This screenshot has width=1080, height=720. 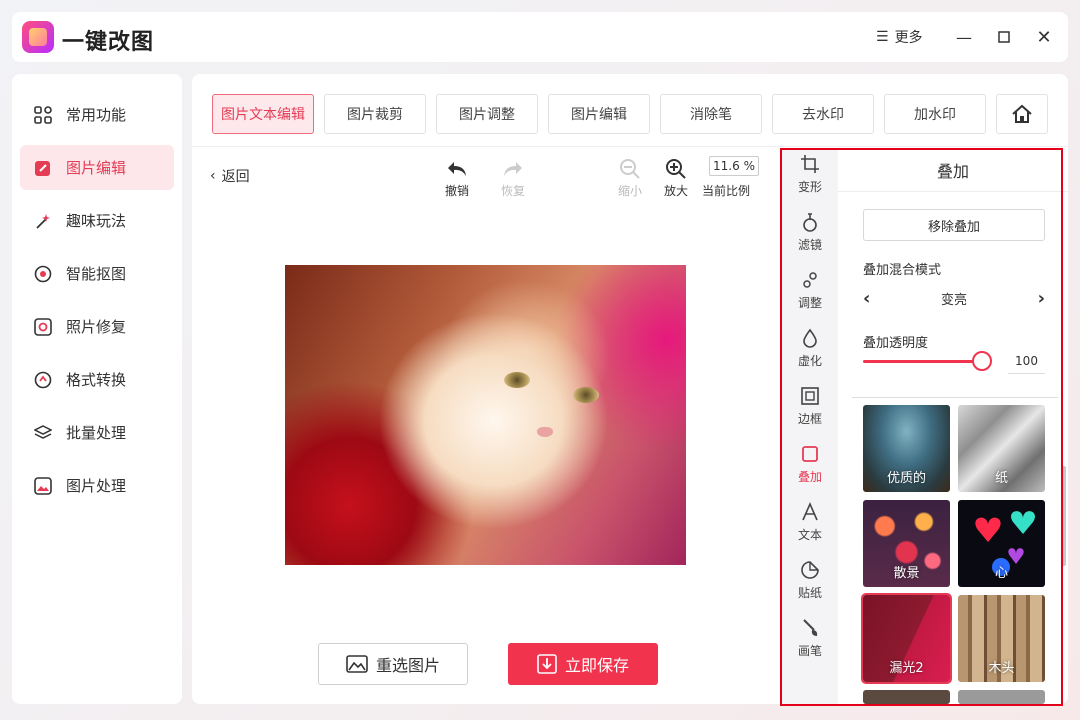 I want to click on convert-icon, so click(x=43, y=380).